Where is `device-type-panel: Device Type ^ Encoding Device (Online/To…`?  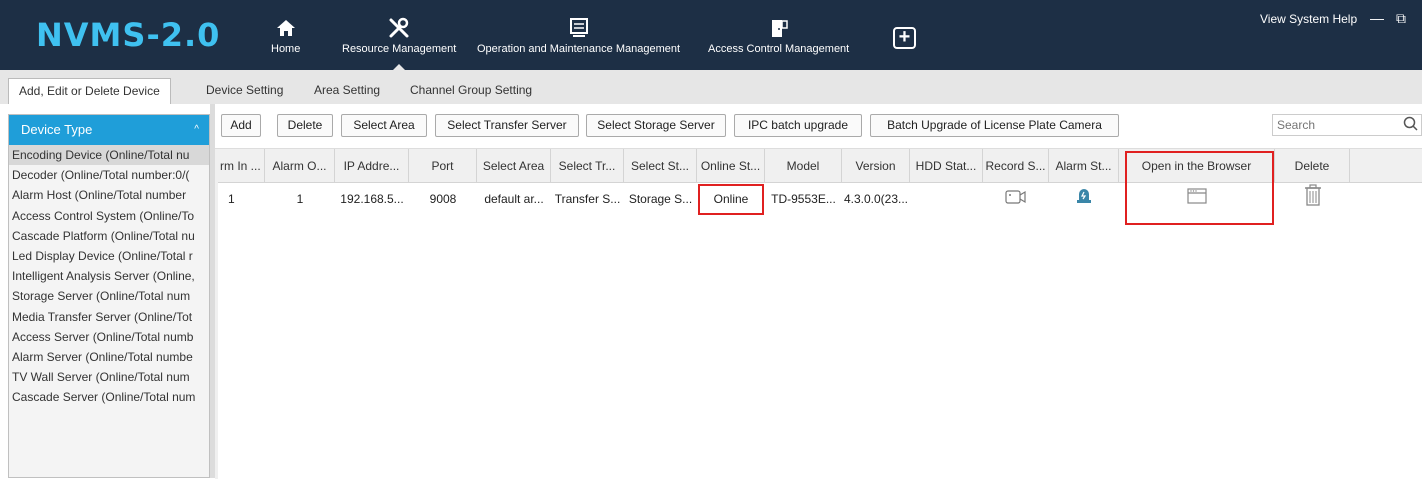
device-type-panel: Device Type ^ Encoding Device (Online/To… is located at coordinates (109, 296).